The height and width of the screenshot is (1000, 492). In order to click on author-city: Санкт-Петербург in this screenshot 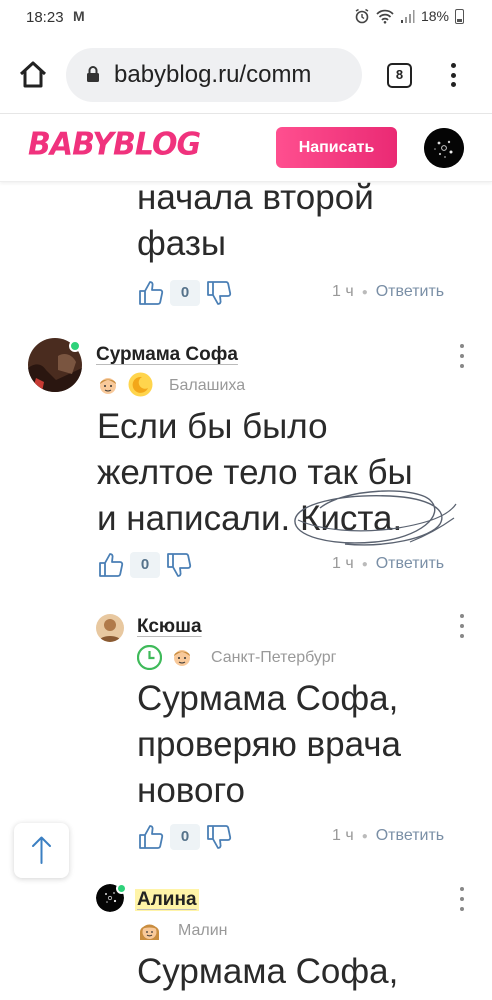, I will do `click(274, 657)`.